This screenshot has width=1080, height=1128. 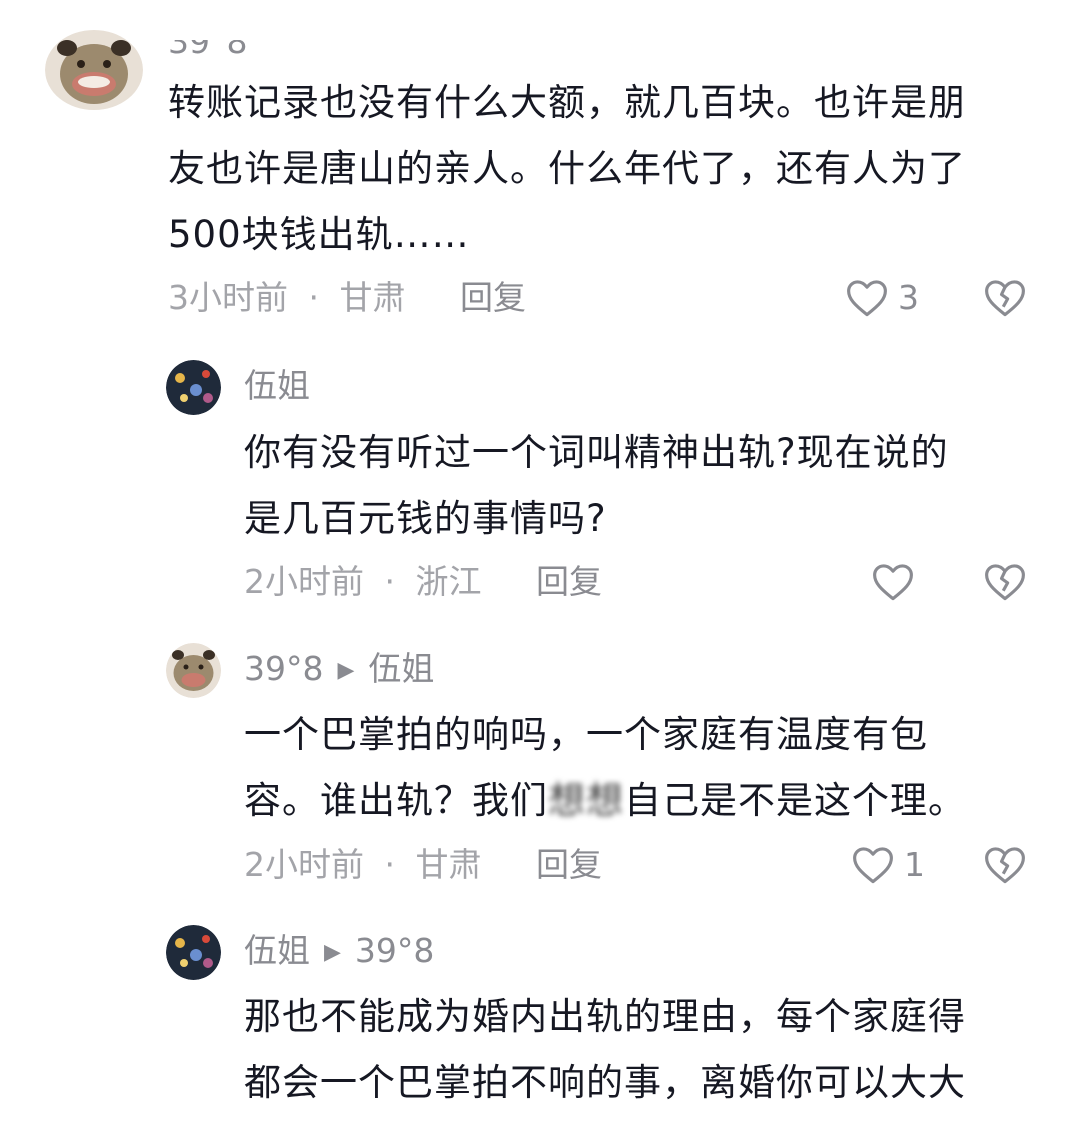 I want to click on like-button: 1, so click(x=888, y=865).